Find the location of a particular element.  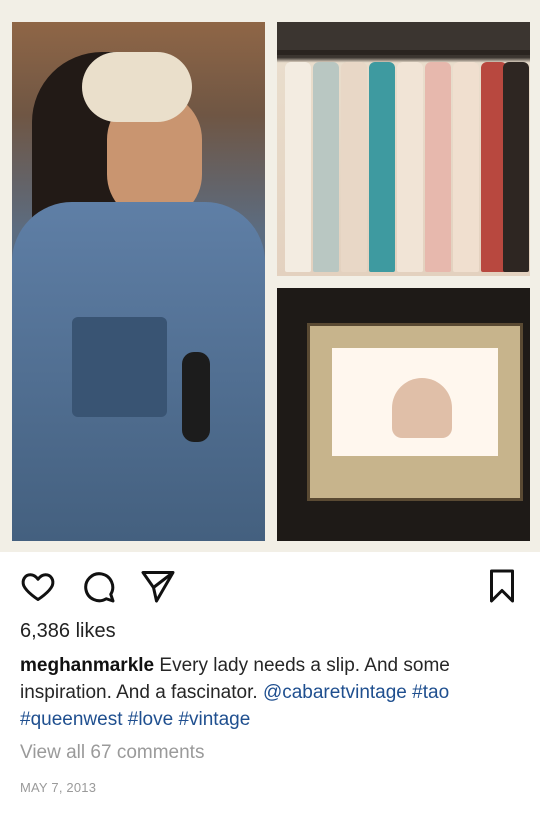

caption-username: meghanmarkle is located at coordinates (87, 665).